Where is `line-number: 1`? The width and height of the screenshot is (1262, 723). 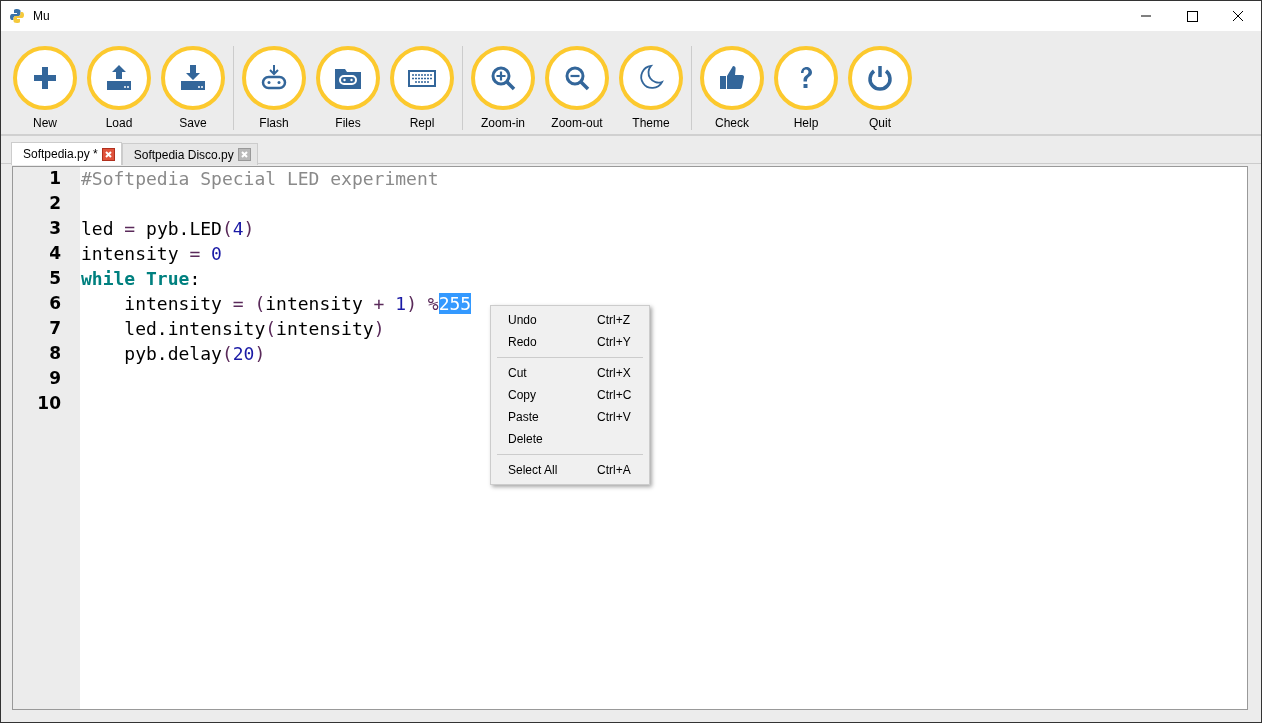
line-number: 1 is located at coordinates (55, 178).